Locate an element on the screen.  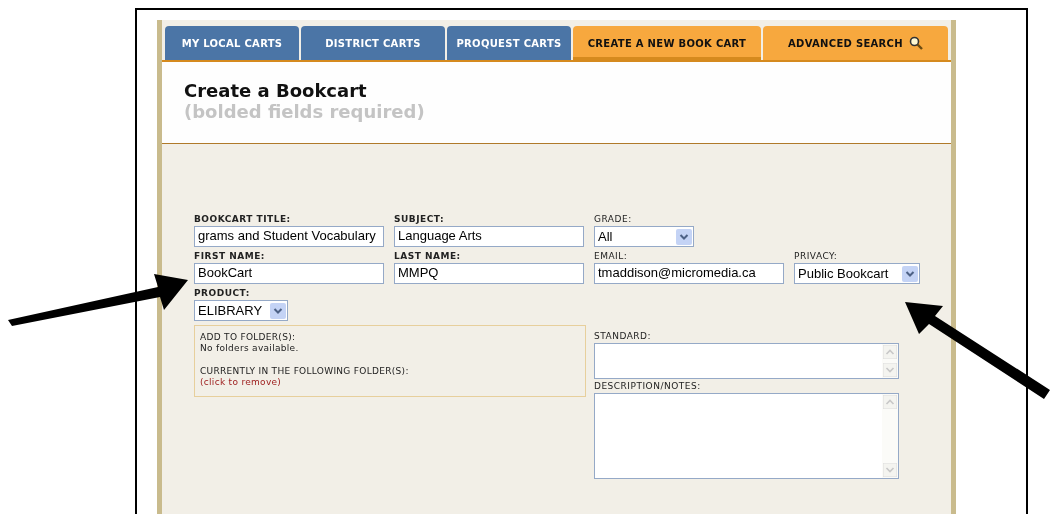
text-field: MMPQ is located at coordinates (489, 273).